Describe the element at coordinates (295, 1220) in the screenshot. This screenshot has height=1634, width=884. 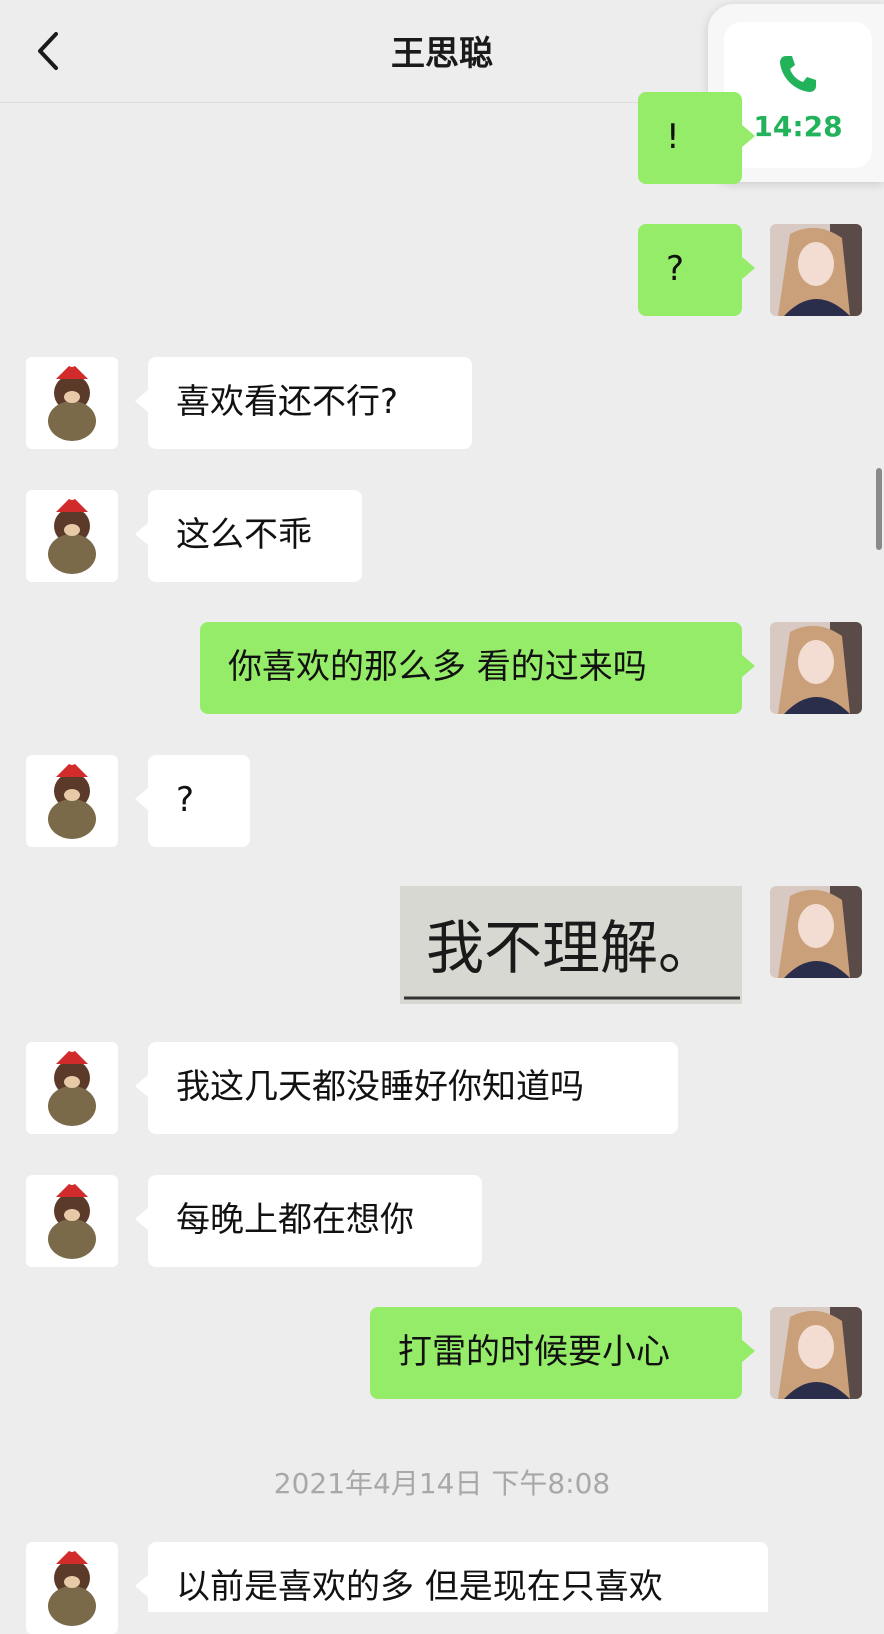
I see `message-text: 每晚上都在想你` at that location.